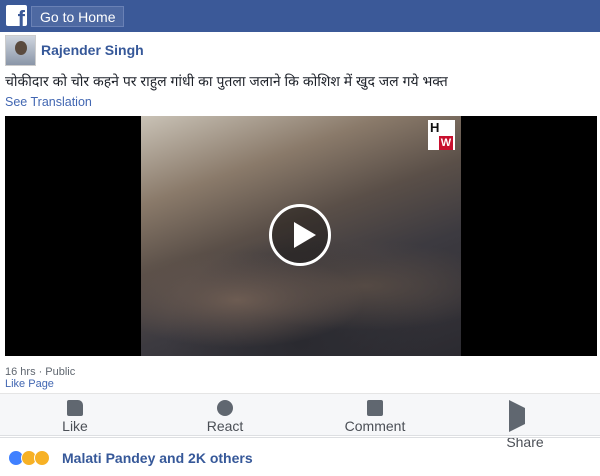  Describe the element at coordinates (20, 50) in the screenshot. I see `author-avatar` at that location.